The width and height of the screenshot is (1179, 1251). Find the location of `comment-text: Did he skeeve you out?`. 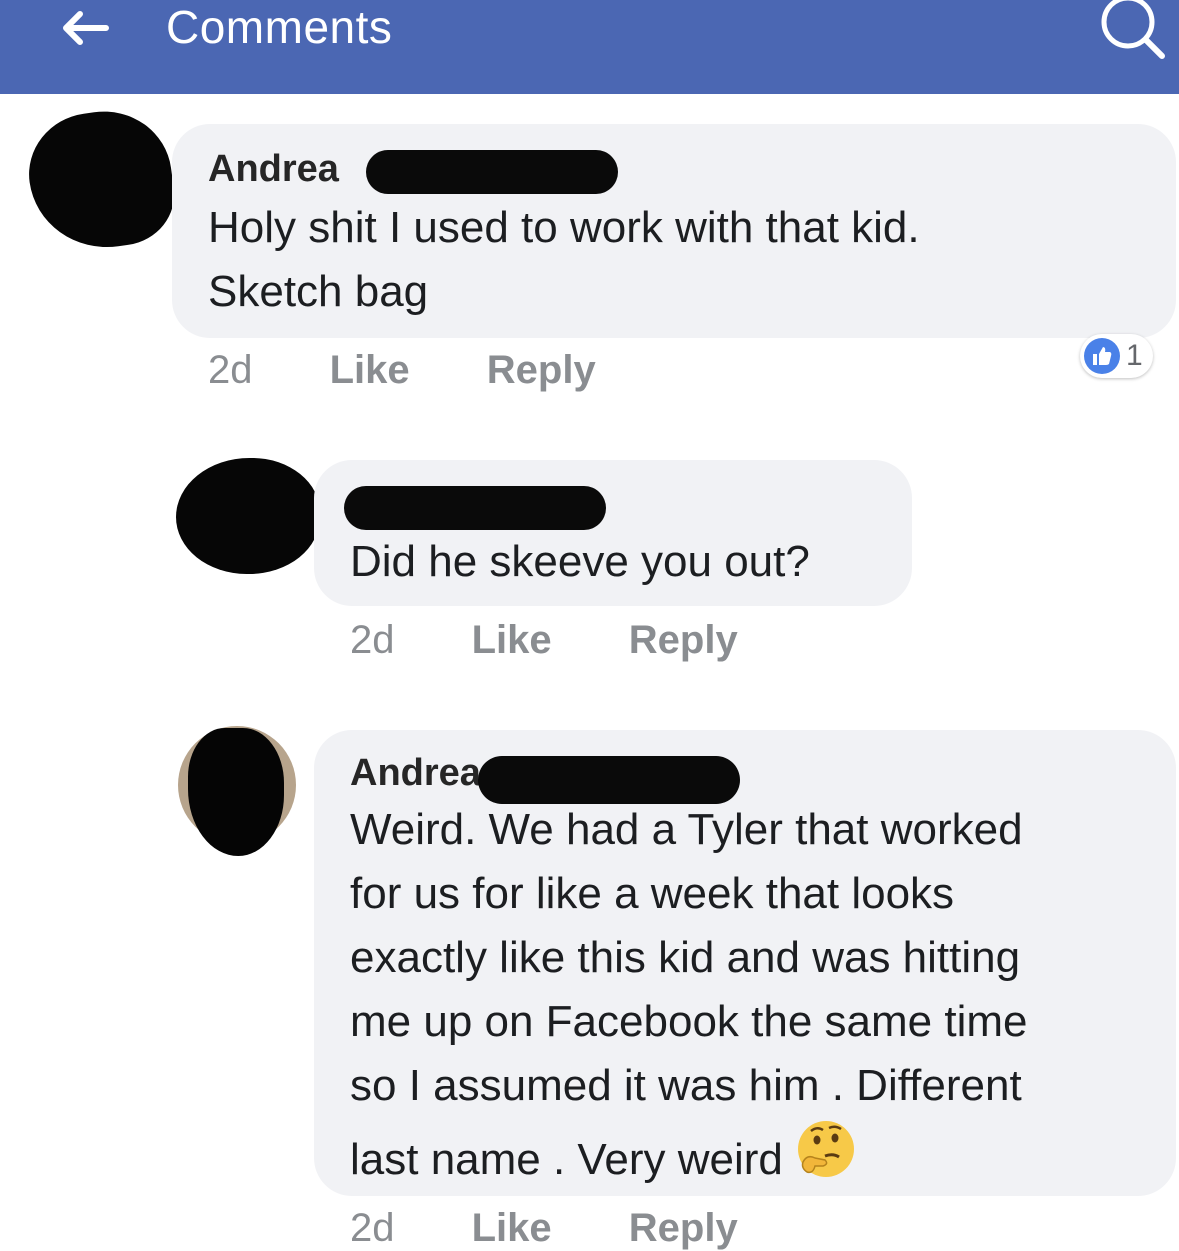

comment-text: Did he skeeve you out? is located at coordinates (580, 561).